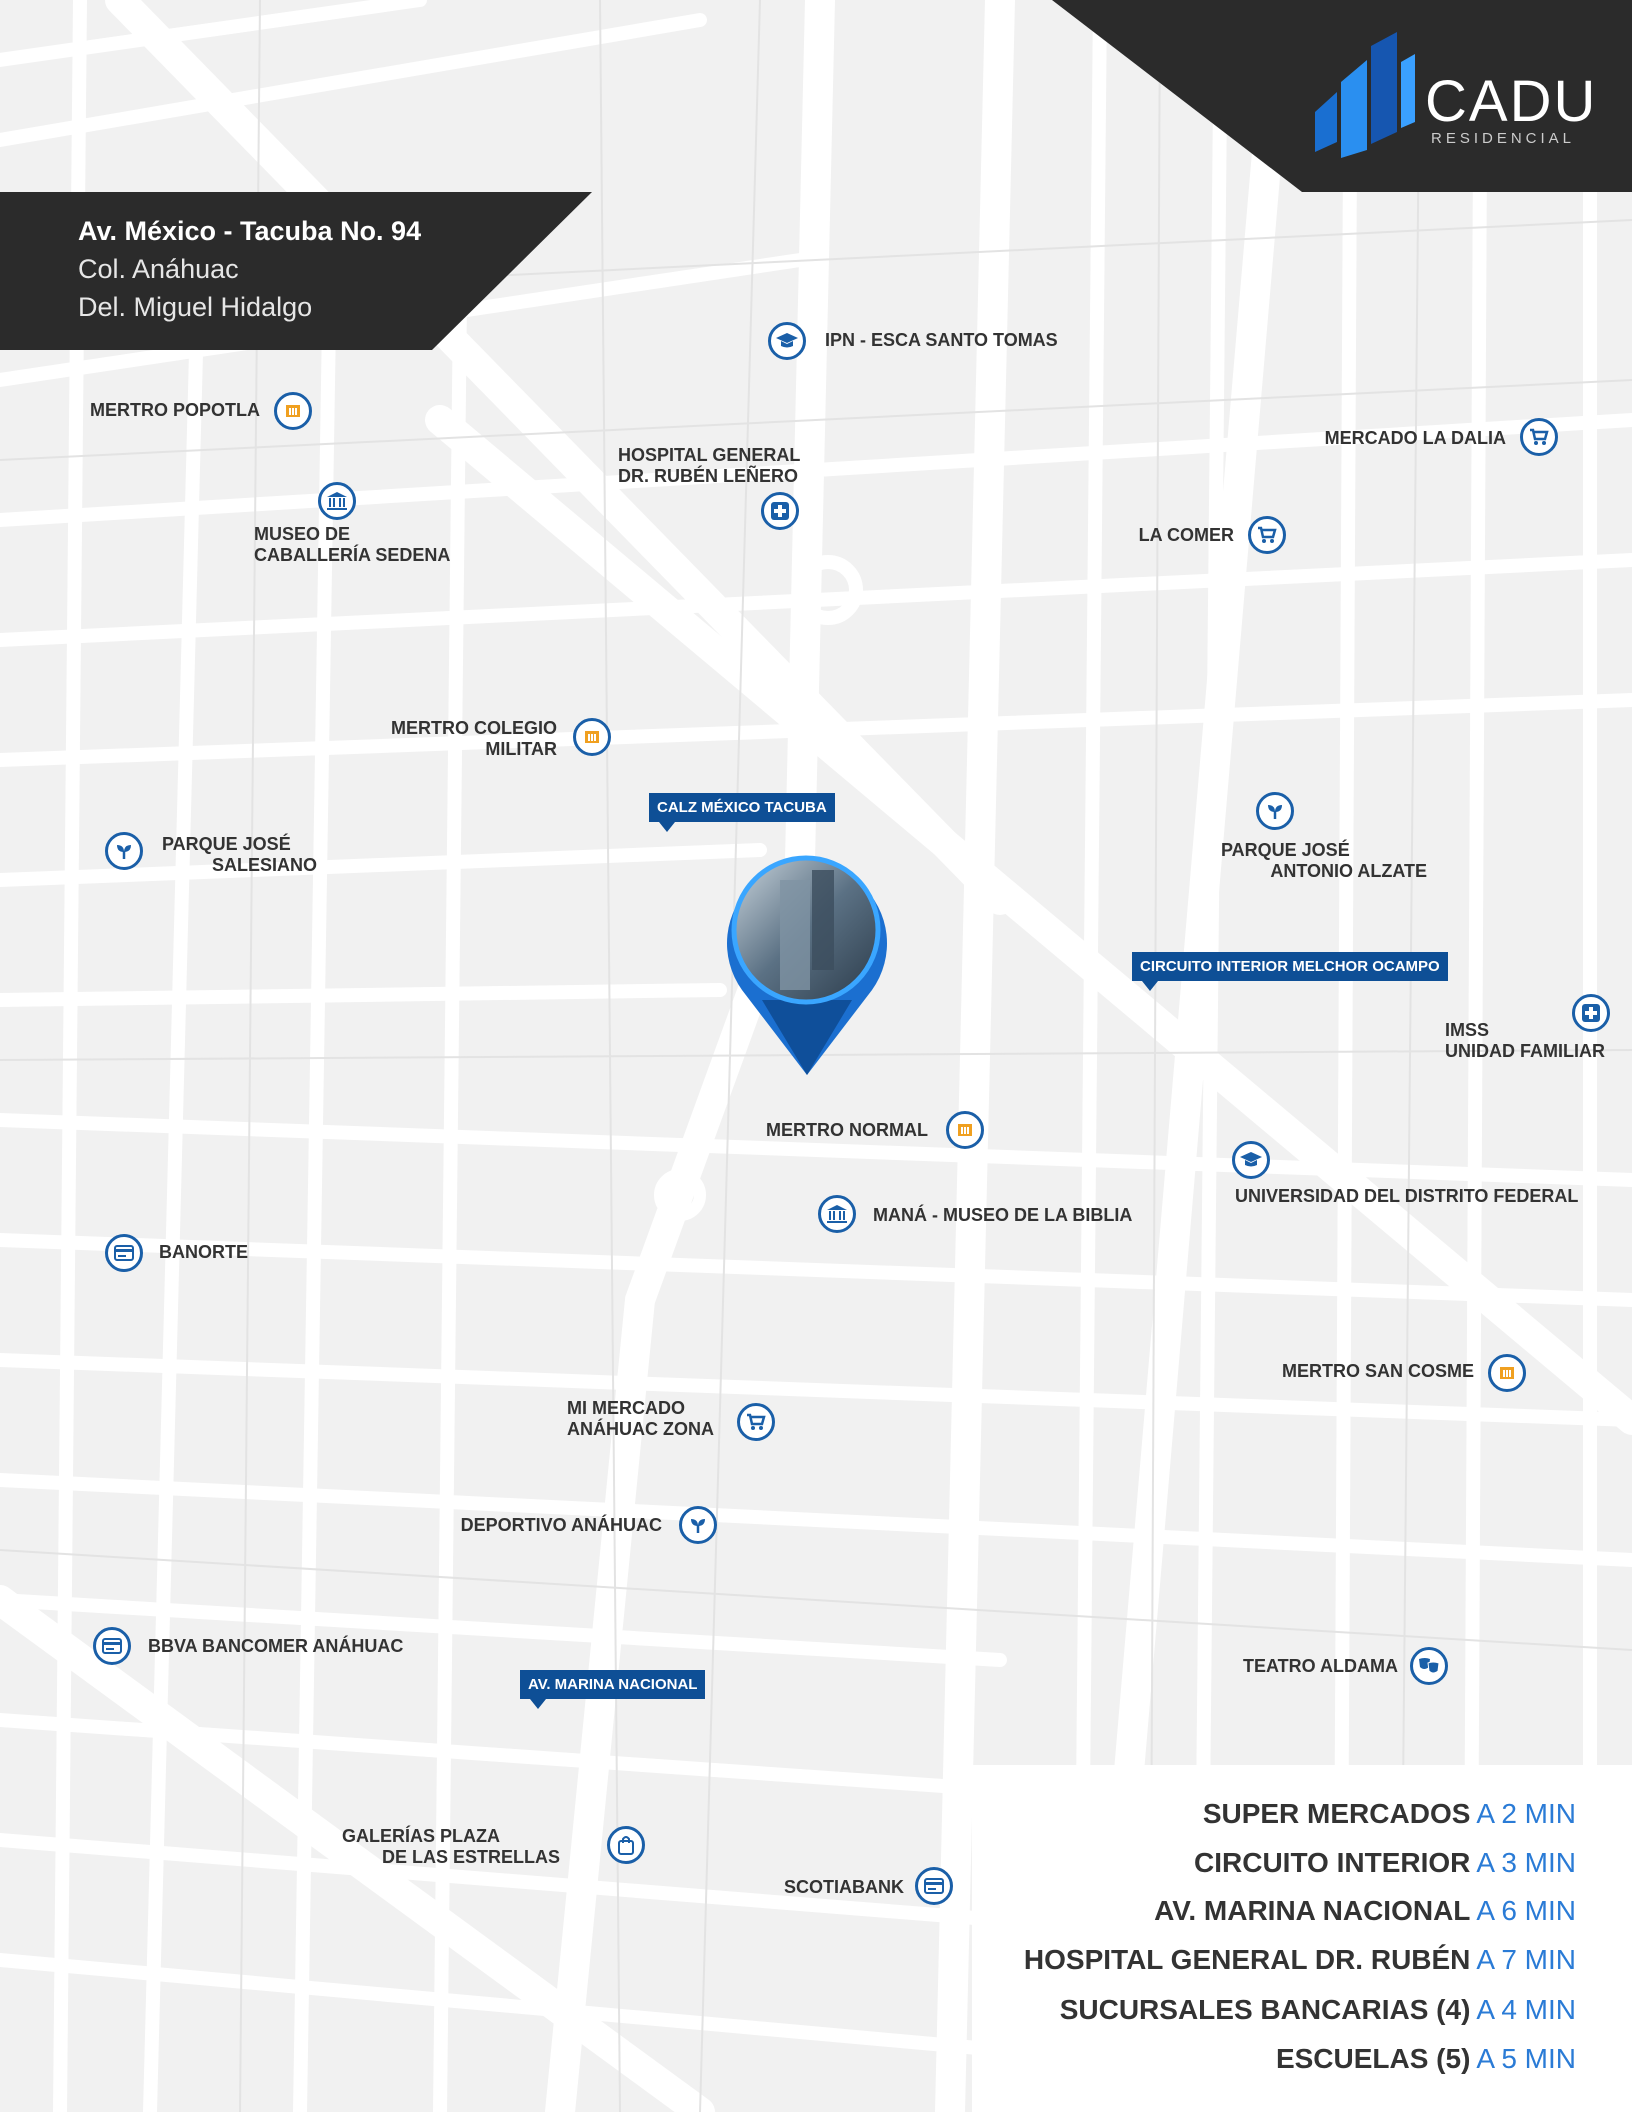 The height and width of the screenshot is (2112, 1632). Describe the element at coordinates (613, 1689) in the screenshot. I see `street-tag-av-marina-nacional: AV. MARINA NACIONAL` at that location.